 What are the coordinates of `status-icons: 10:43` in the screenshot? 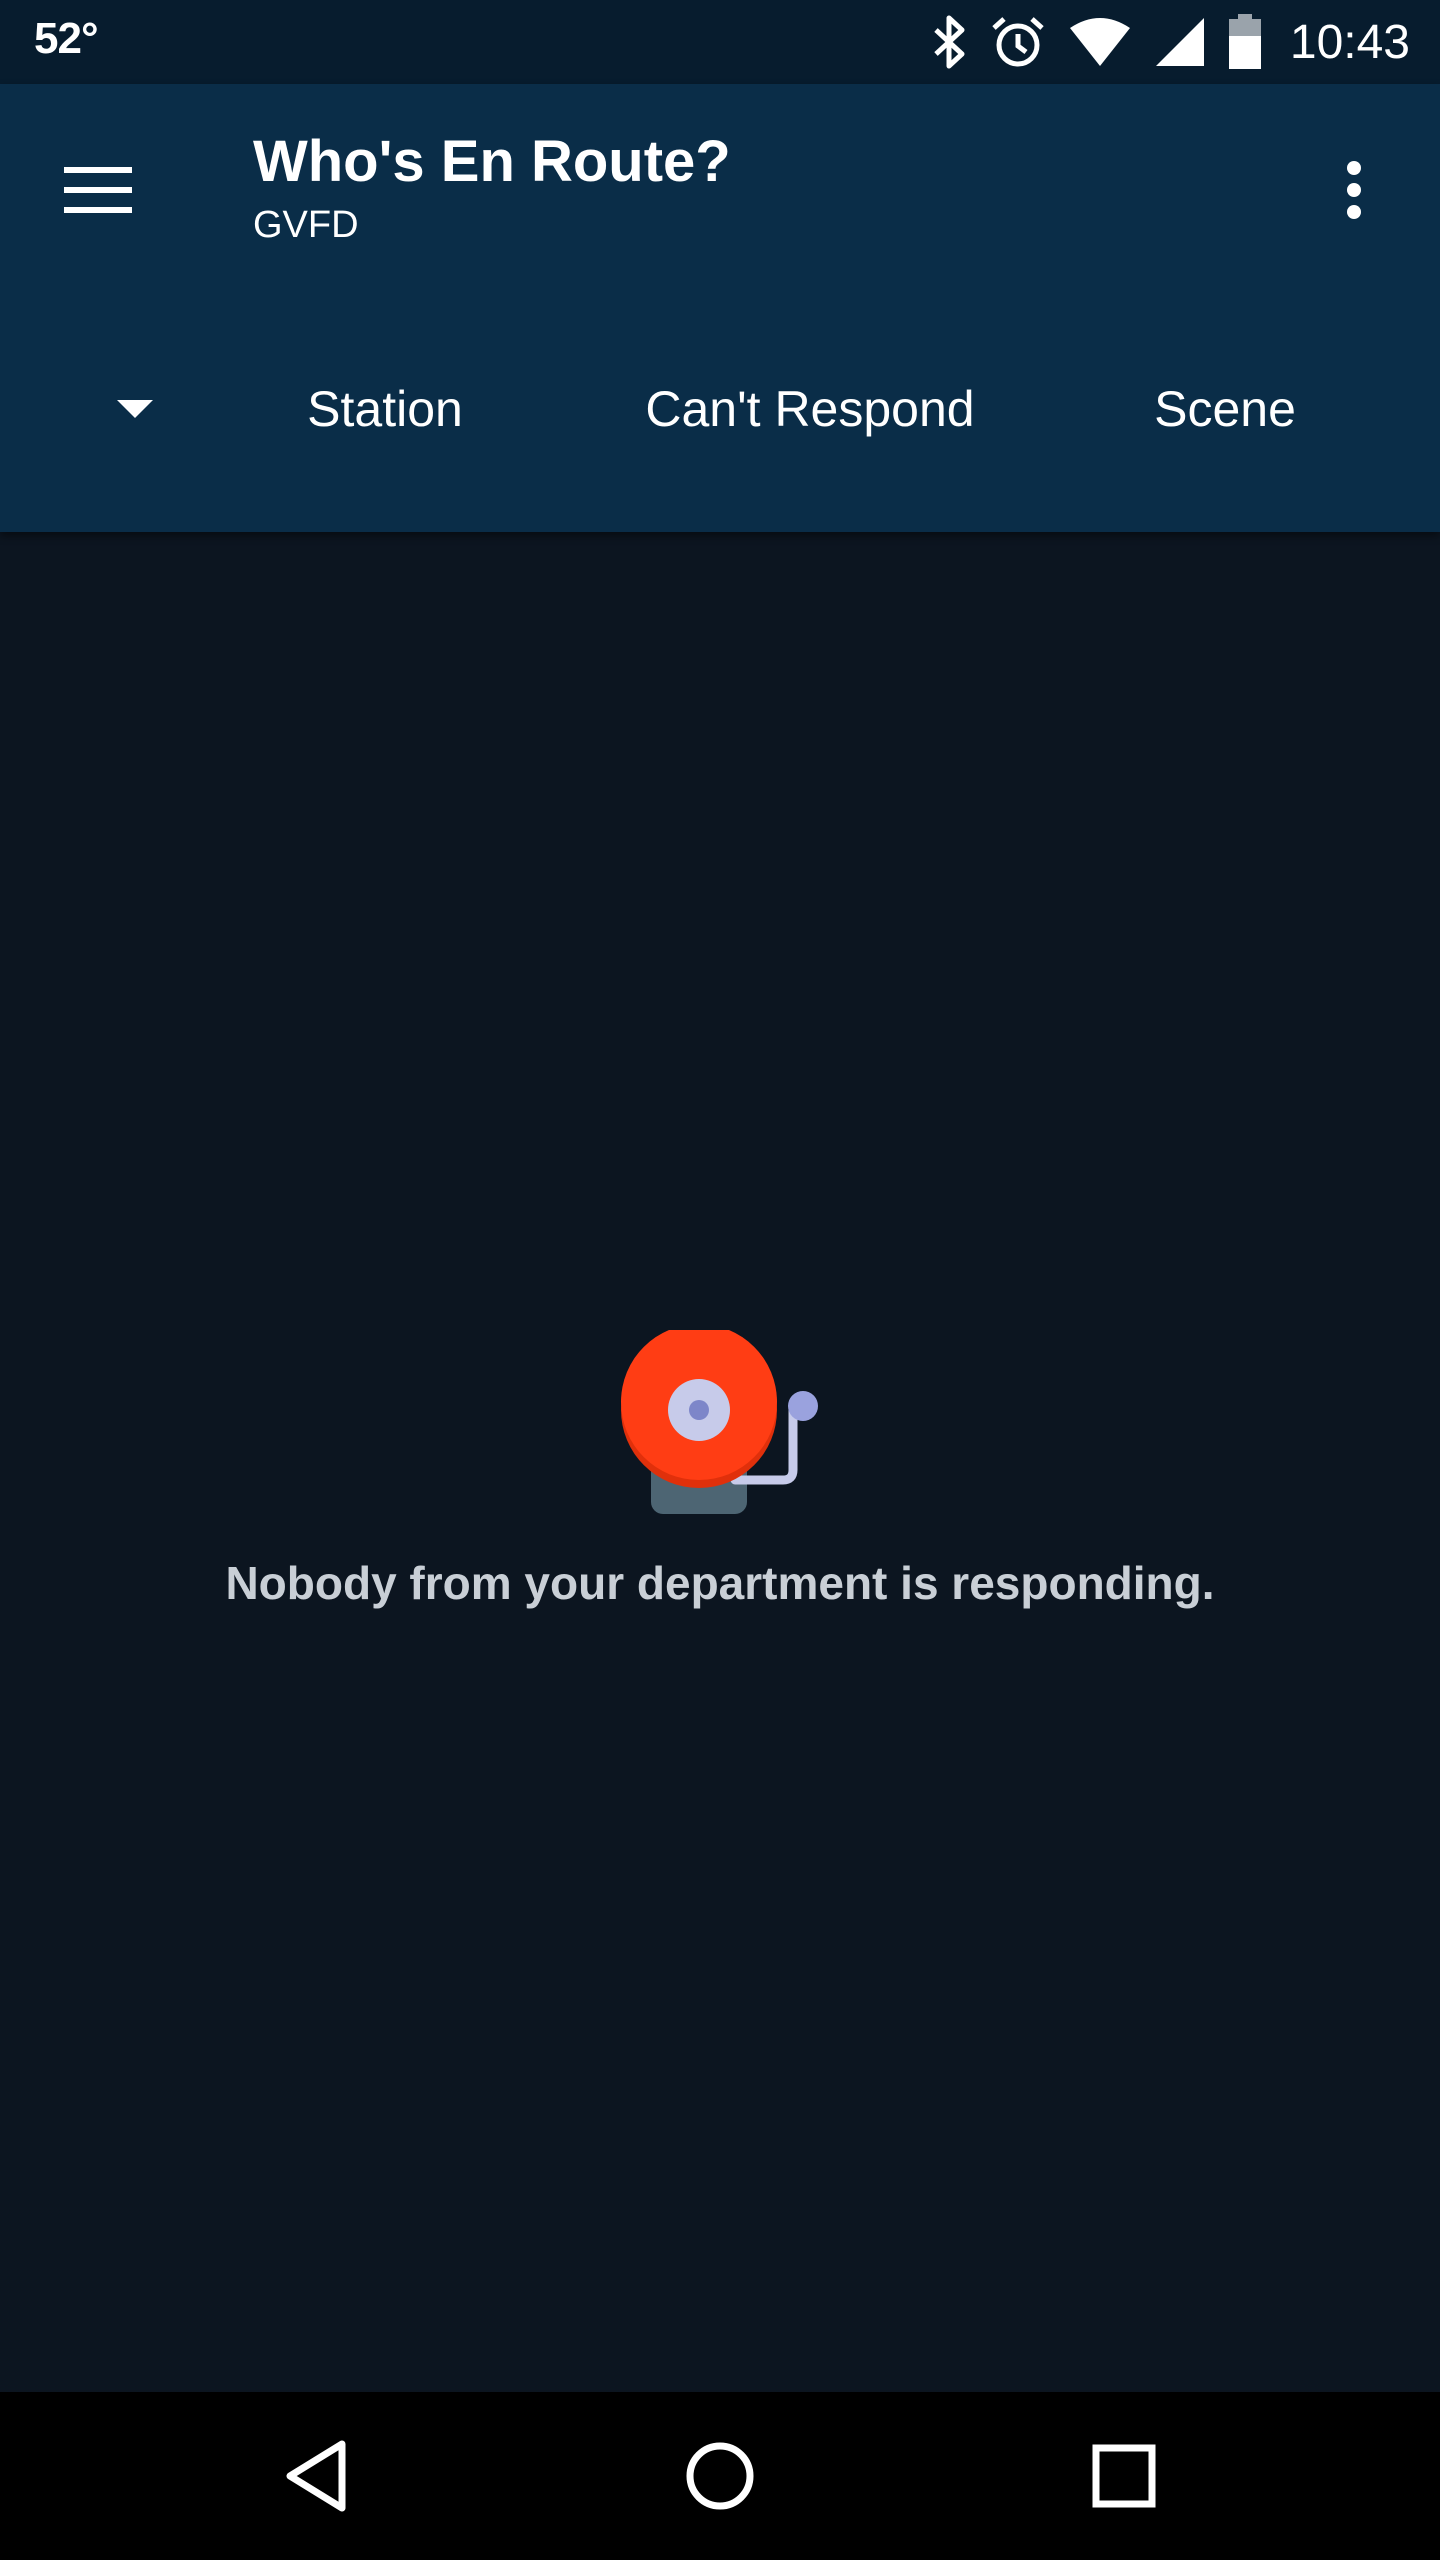 It's located at (1171, 42).